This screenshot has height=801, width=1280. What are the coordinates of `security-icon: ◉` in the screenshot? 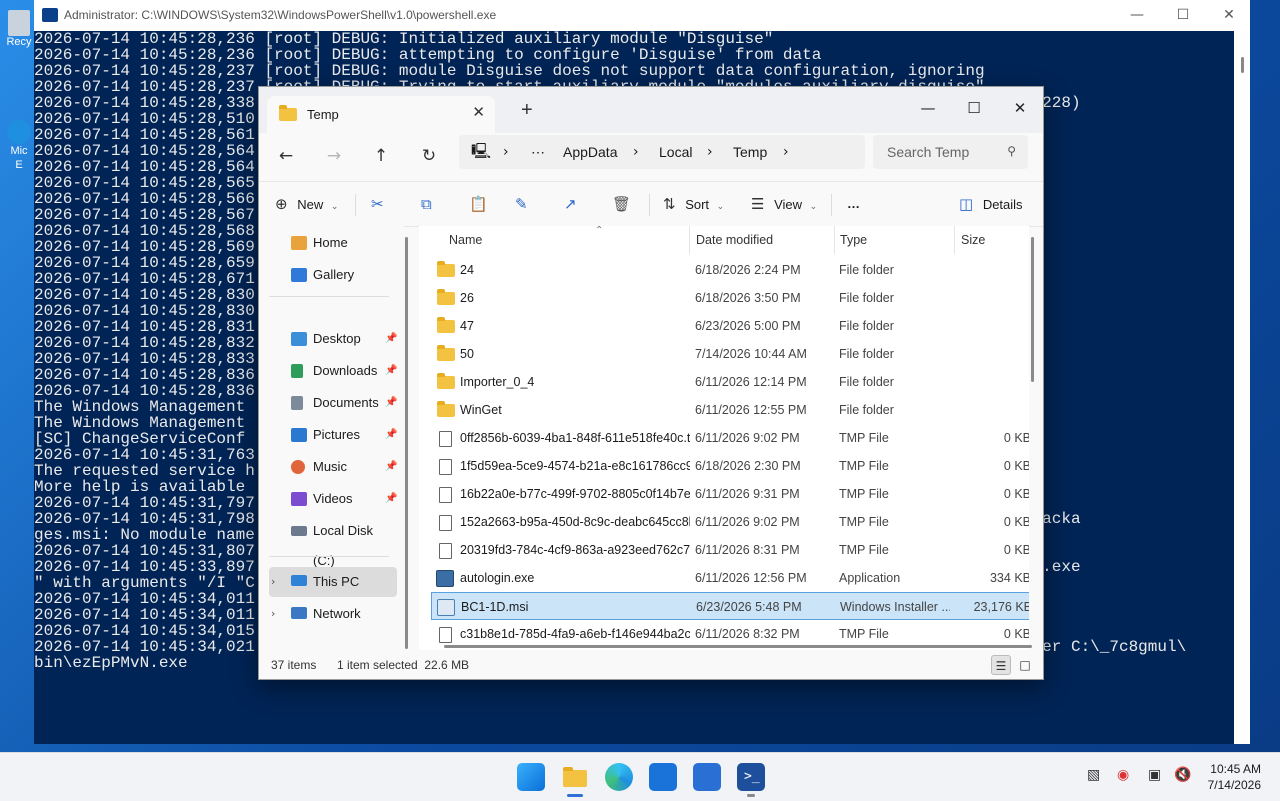 It's located at (1123, 775).